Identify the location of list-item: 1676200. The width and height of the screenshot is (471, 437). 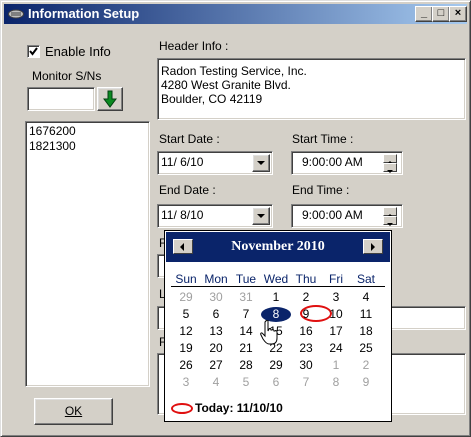
(52, 131).